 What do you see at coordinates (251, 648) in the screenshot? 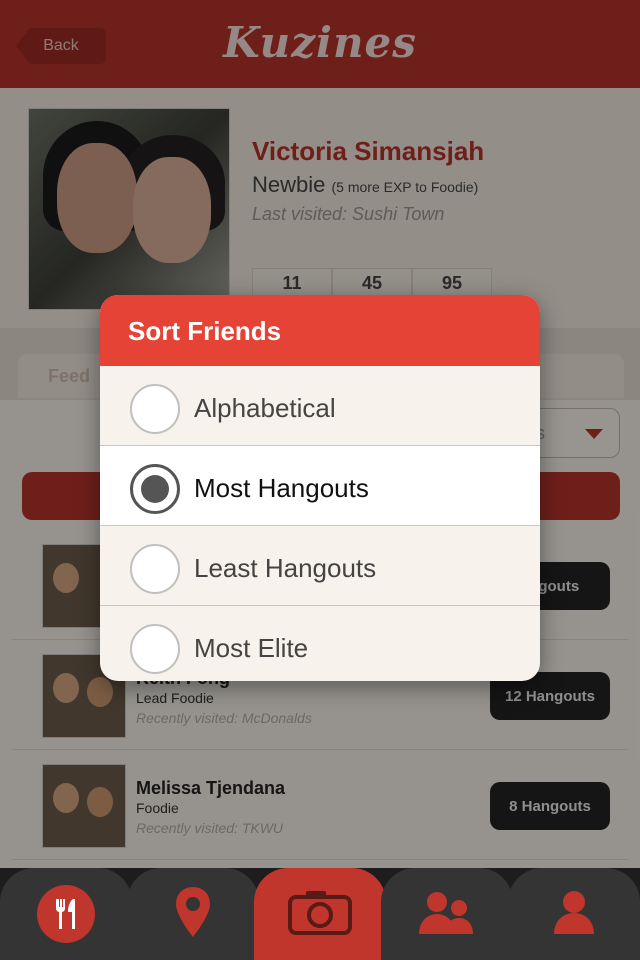
I see `option-label: Most Elite` at bounding box center [251, 648].